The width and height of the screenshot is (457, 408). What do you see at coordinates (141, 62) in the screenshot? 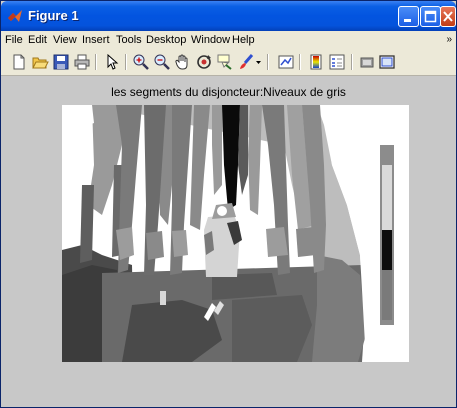
I see `zoom-in-icon` at bounding box center [141, 62].